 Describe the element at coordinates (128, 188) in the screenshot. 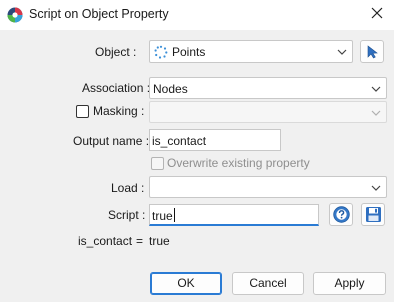

I see `load-label: Load :` at that location.